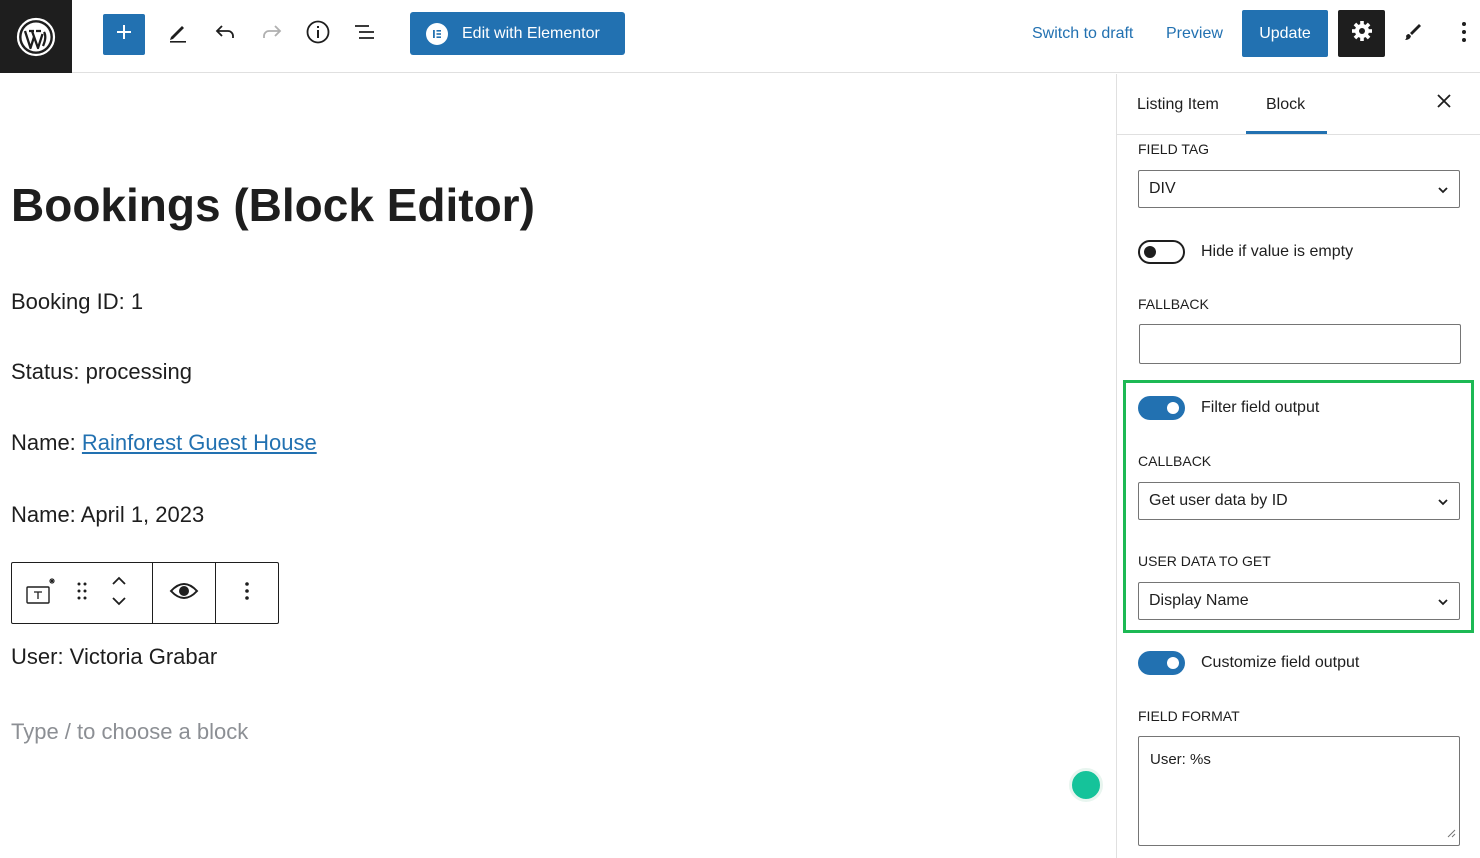 This screenshot has height=858, width=1480. Describe the element at coordinates (1300, 344) in the screenshot. I see `fallback-input` at that location.